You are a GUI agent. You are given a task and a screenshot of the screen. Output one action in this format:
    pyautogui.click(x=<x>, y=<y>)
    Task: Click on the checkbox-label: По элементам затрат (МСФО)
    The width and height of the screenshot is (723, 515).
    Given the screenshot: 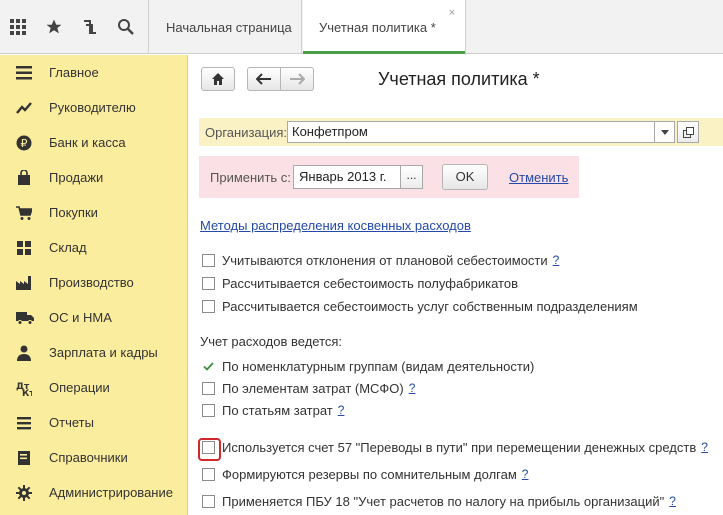 What is the action you would take?
    pyautogui.click(x=313, y=388)
    